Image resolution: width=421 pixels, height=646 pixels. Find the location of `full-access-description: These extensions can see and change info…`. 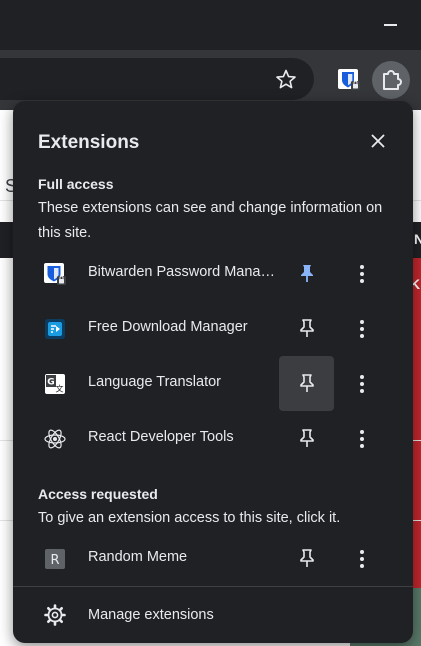

full-access-description: These extensions can see and change info… is located at coordinates (210, 220).